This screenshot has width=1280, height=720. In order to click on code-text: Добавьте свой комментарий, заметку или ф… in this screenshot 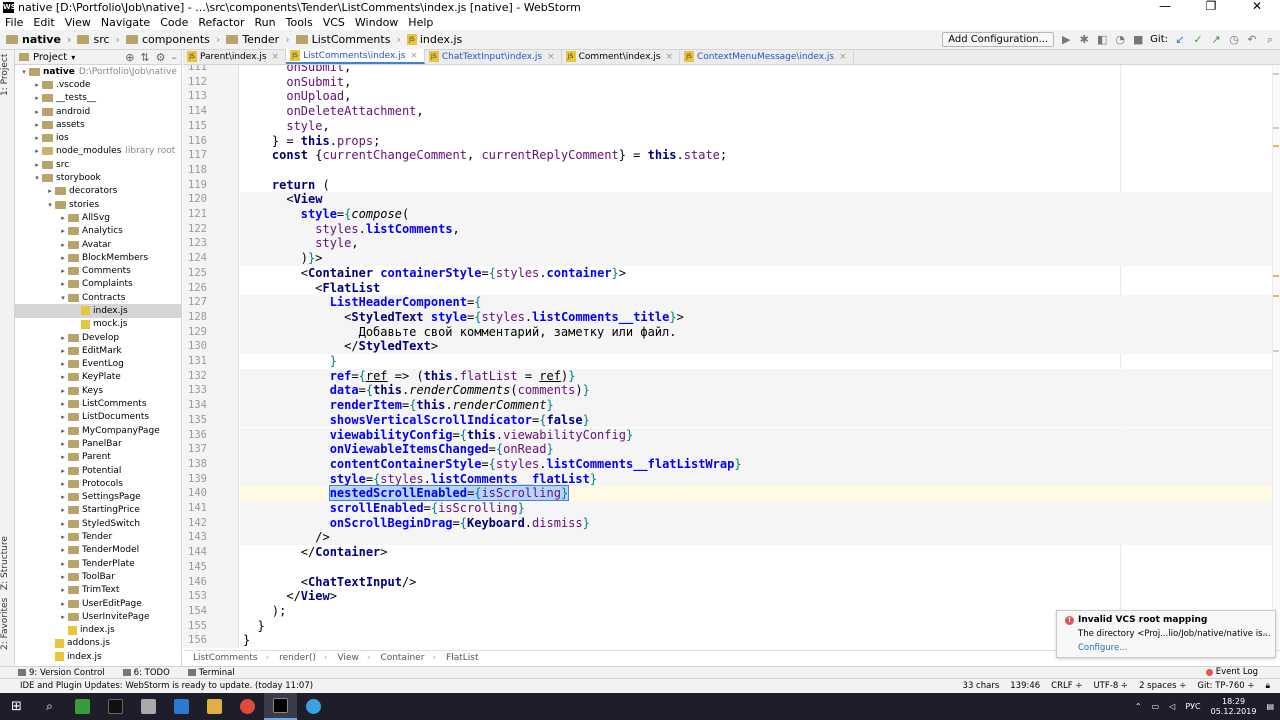, I will do `click(460, 332)`.